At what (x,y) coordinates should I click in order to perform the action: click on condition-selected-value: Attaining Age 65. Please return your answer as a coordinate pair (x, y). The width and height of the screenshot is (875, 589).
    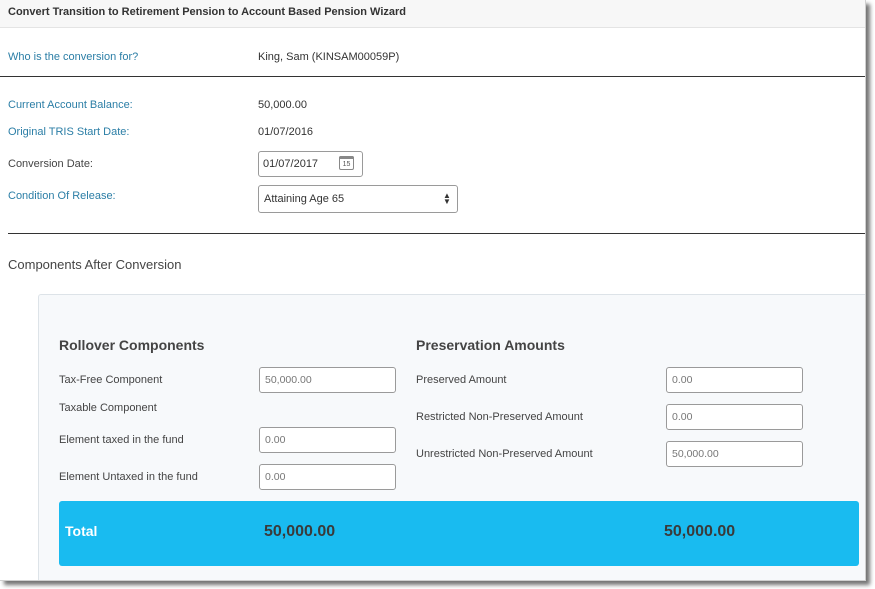
    Looking at the image, I should click on (304, 199).